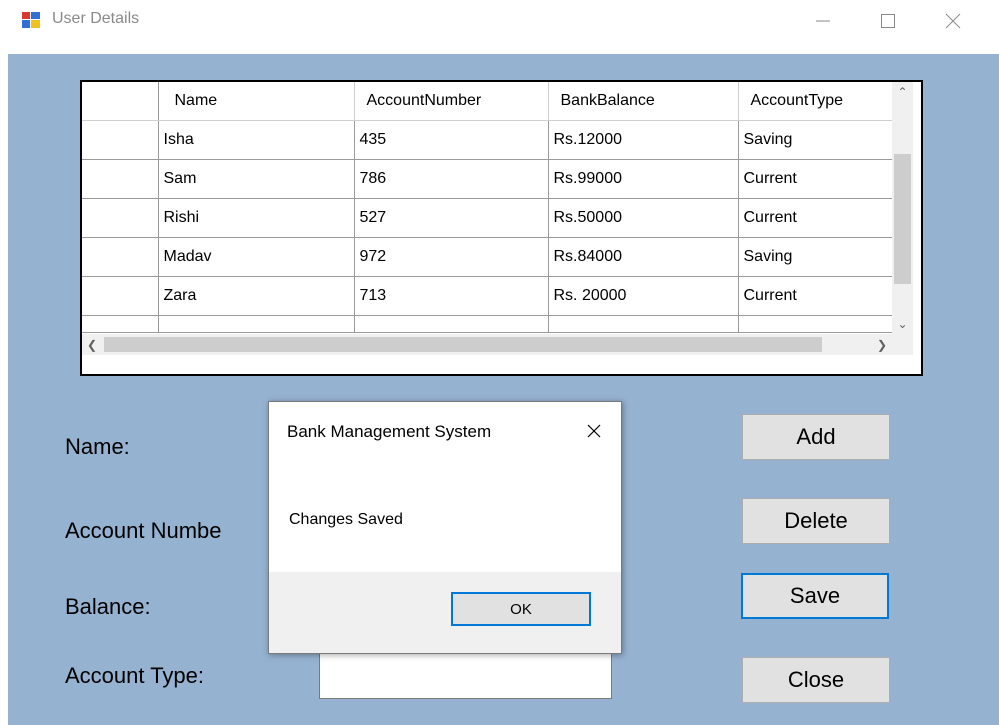 Image resolution: width=999 pixels, height=725 pixels. Describe the element at coordinates (92, 344) in the screenshot. I see `scroll-left-icon: ❮` at that location.